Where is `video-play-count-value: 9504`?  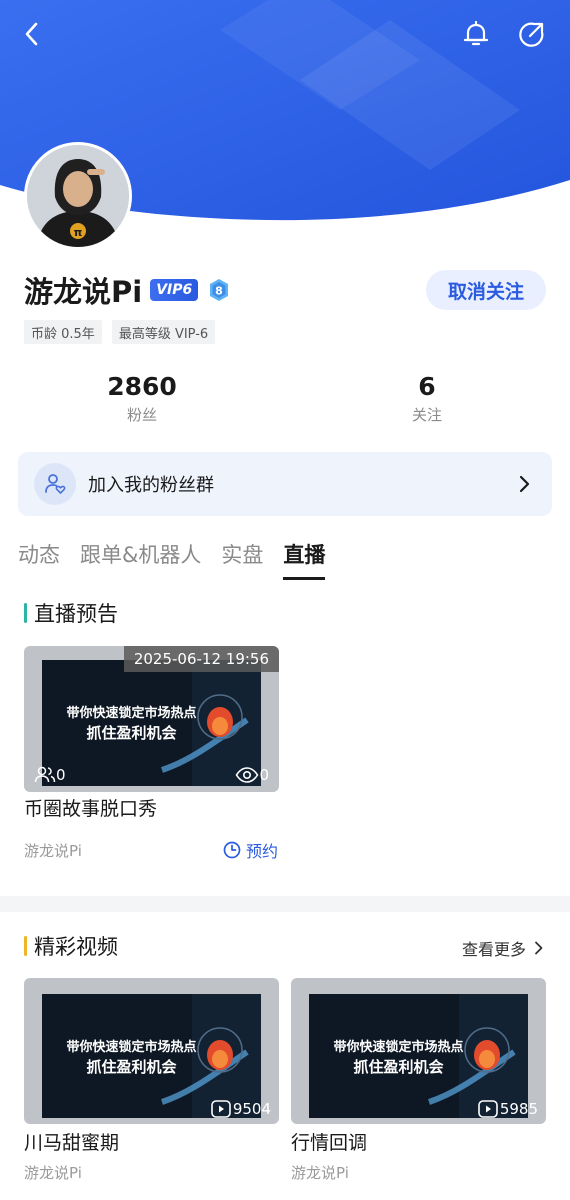 video-play-count-value: 9504 is located at coordinates (251, 1109).